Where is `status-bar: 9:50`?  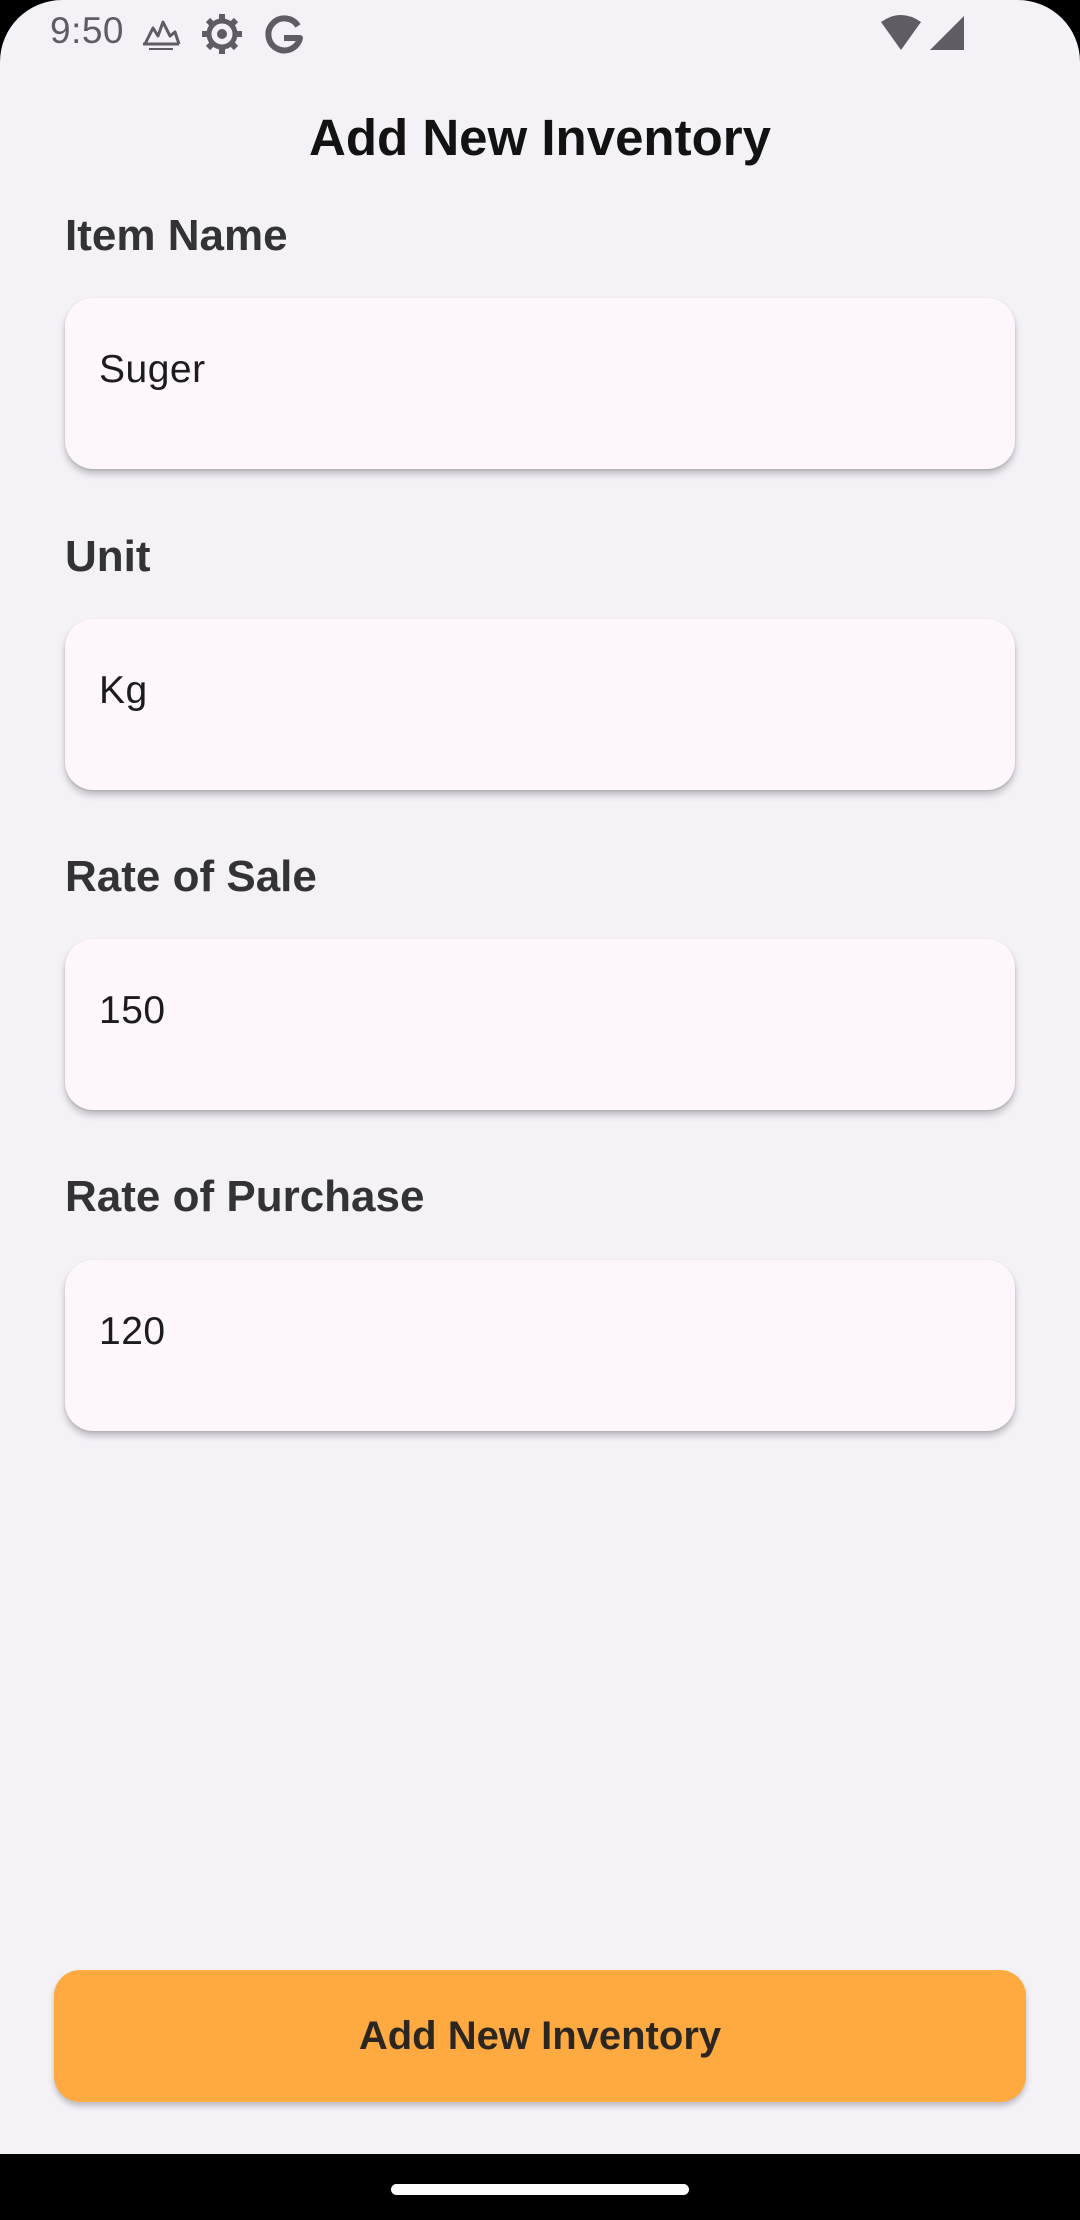 status-bar: 9:50 is located at coordinates (540, 33).